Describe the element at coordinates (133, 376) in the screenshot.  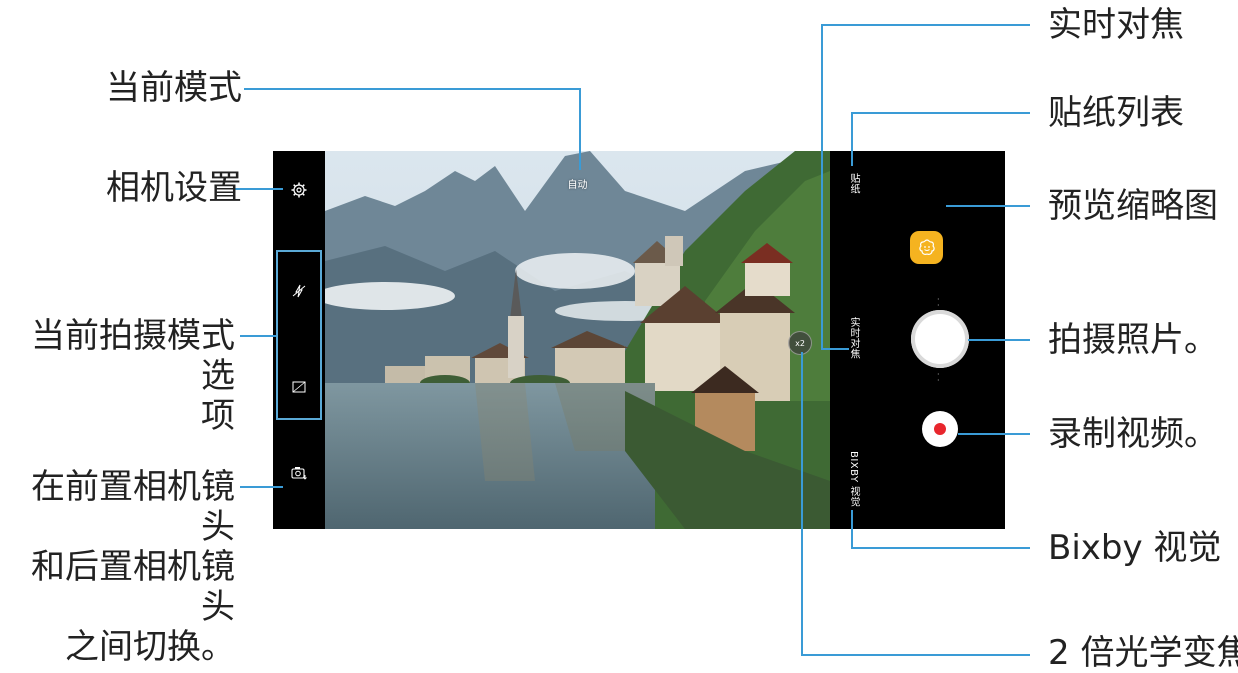
I see `callout-shooting-mode-options: 当前拍摄模式选 项` at that location.